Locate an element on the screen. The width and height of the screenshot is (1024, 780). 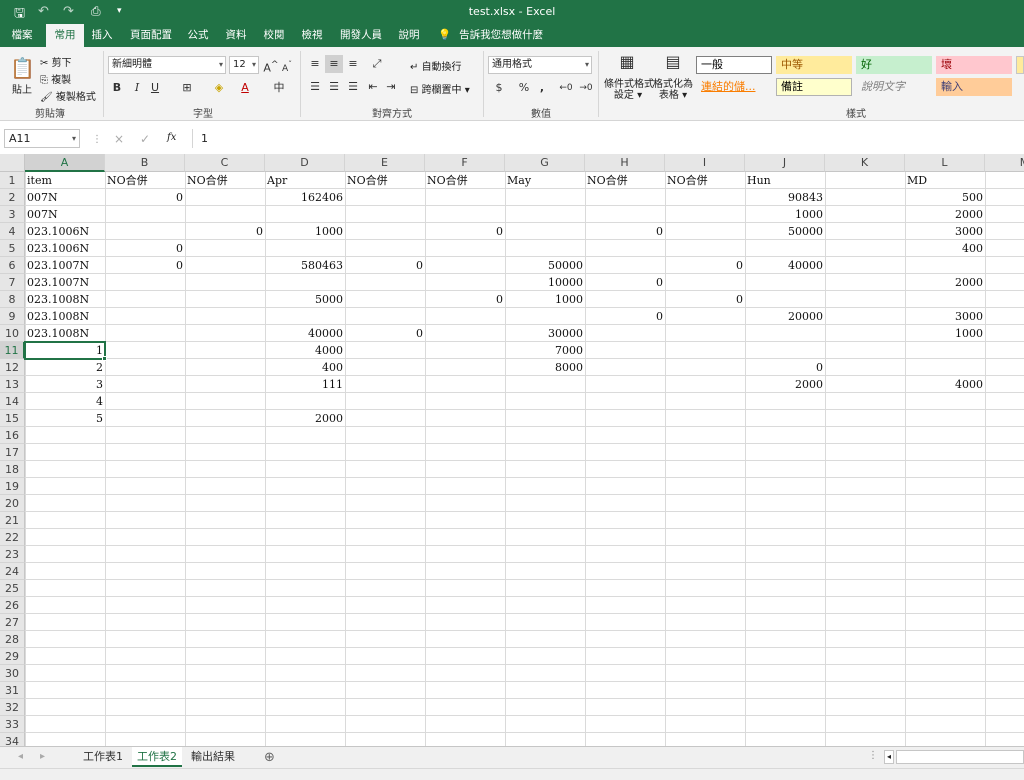
insert-function-icon: fx is located at coordinates (171, 137).